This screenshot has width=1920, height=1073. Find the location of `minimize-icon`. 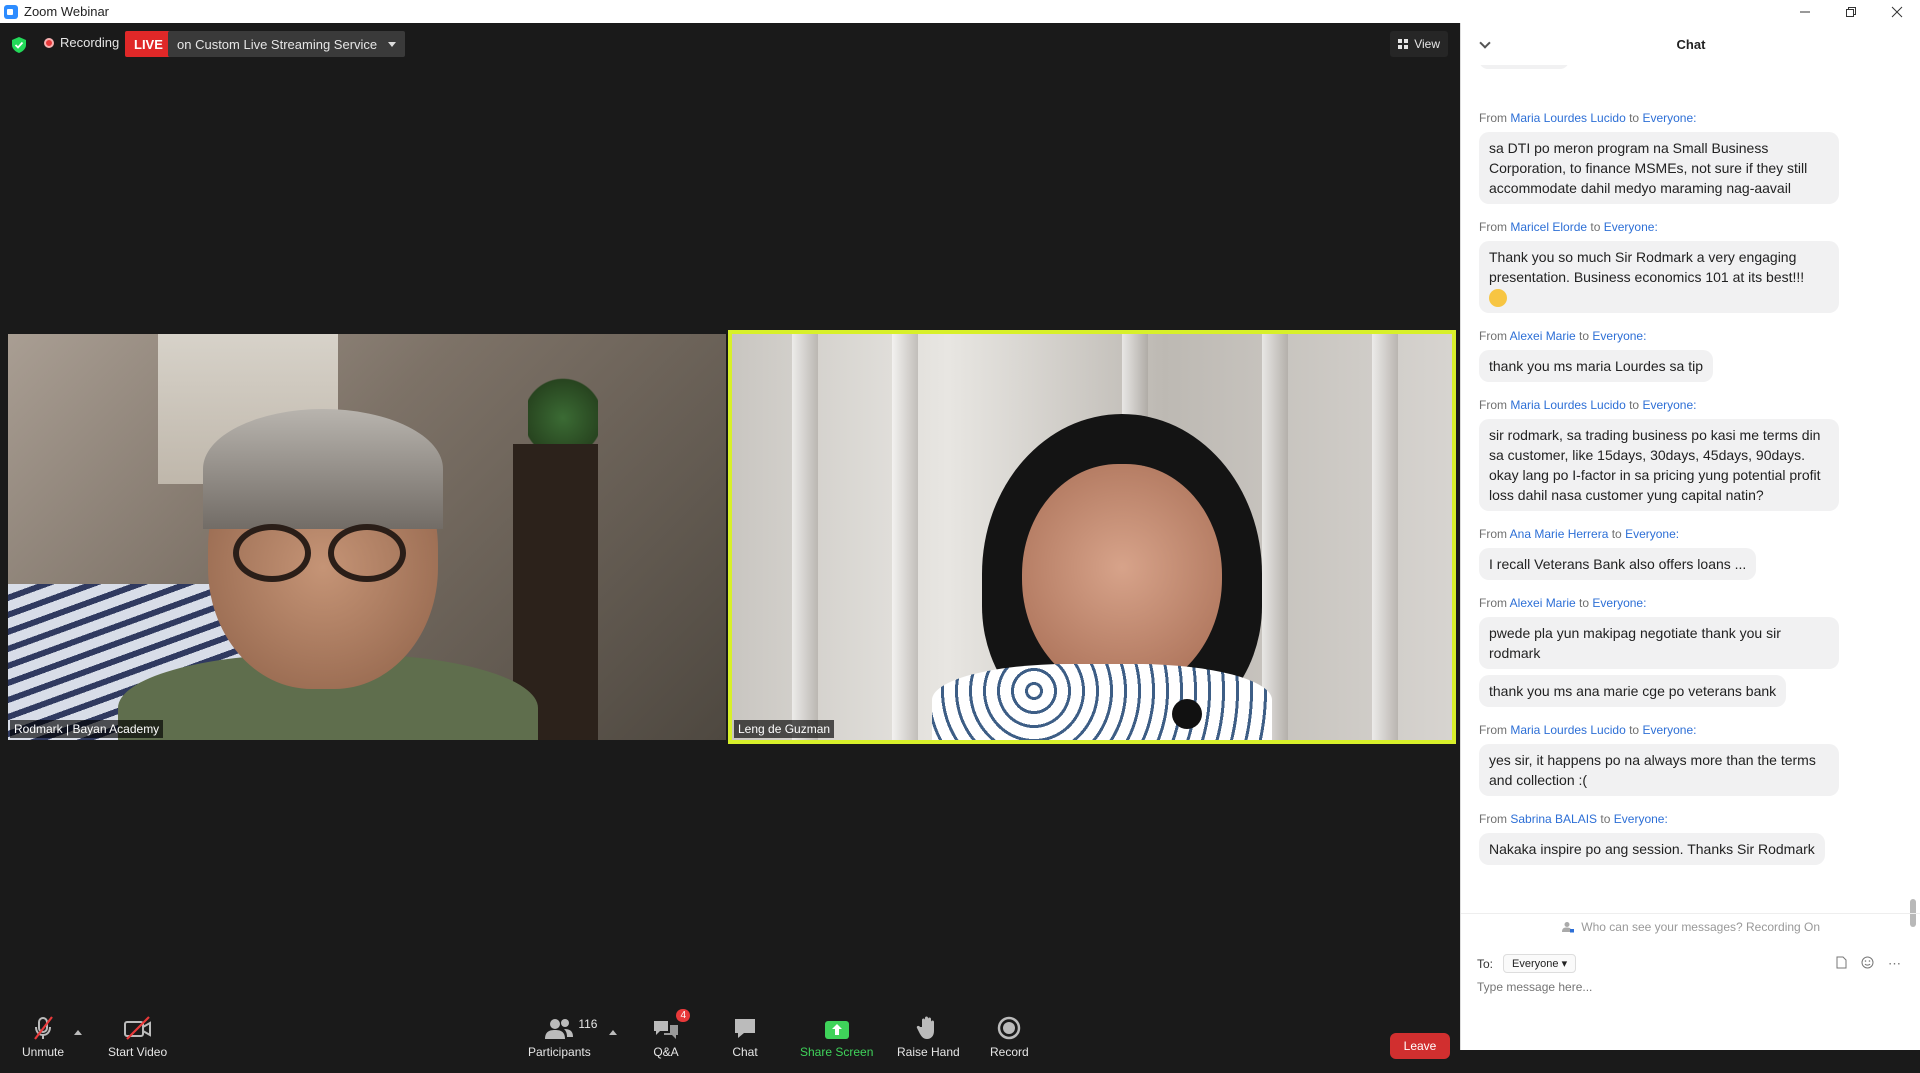

minimize-icon is located at coordinates (1805, 11).